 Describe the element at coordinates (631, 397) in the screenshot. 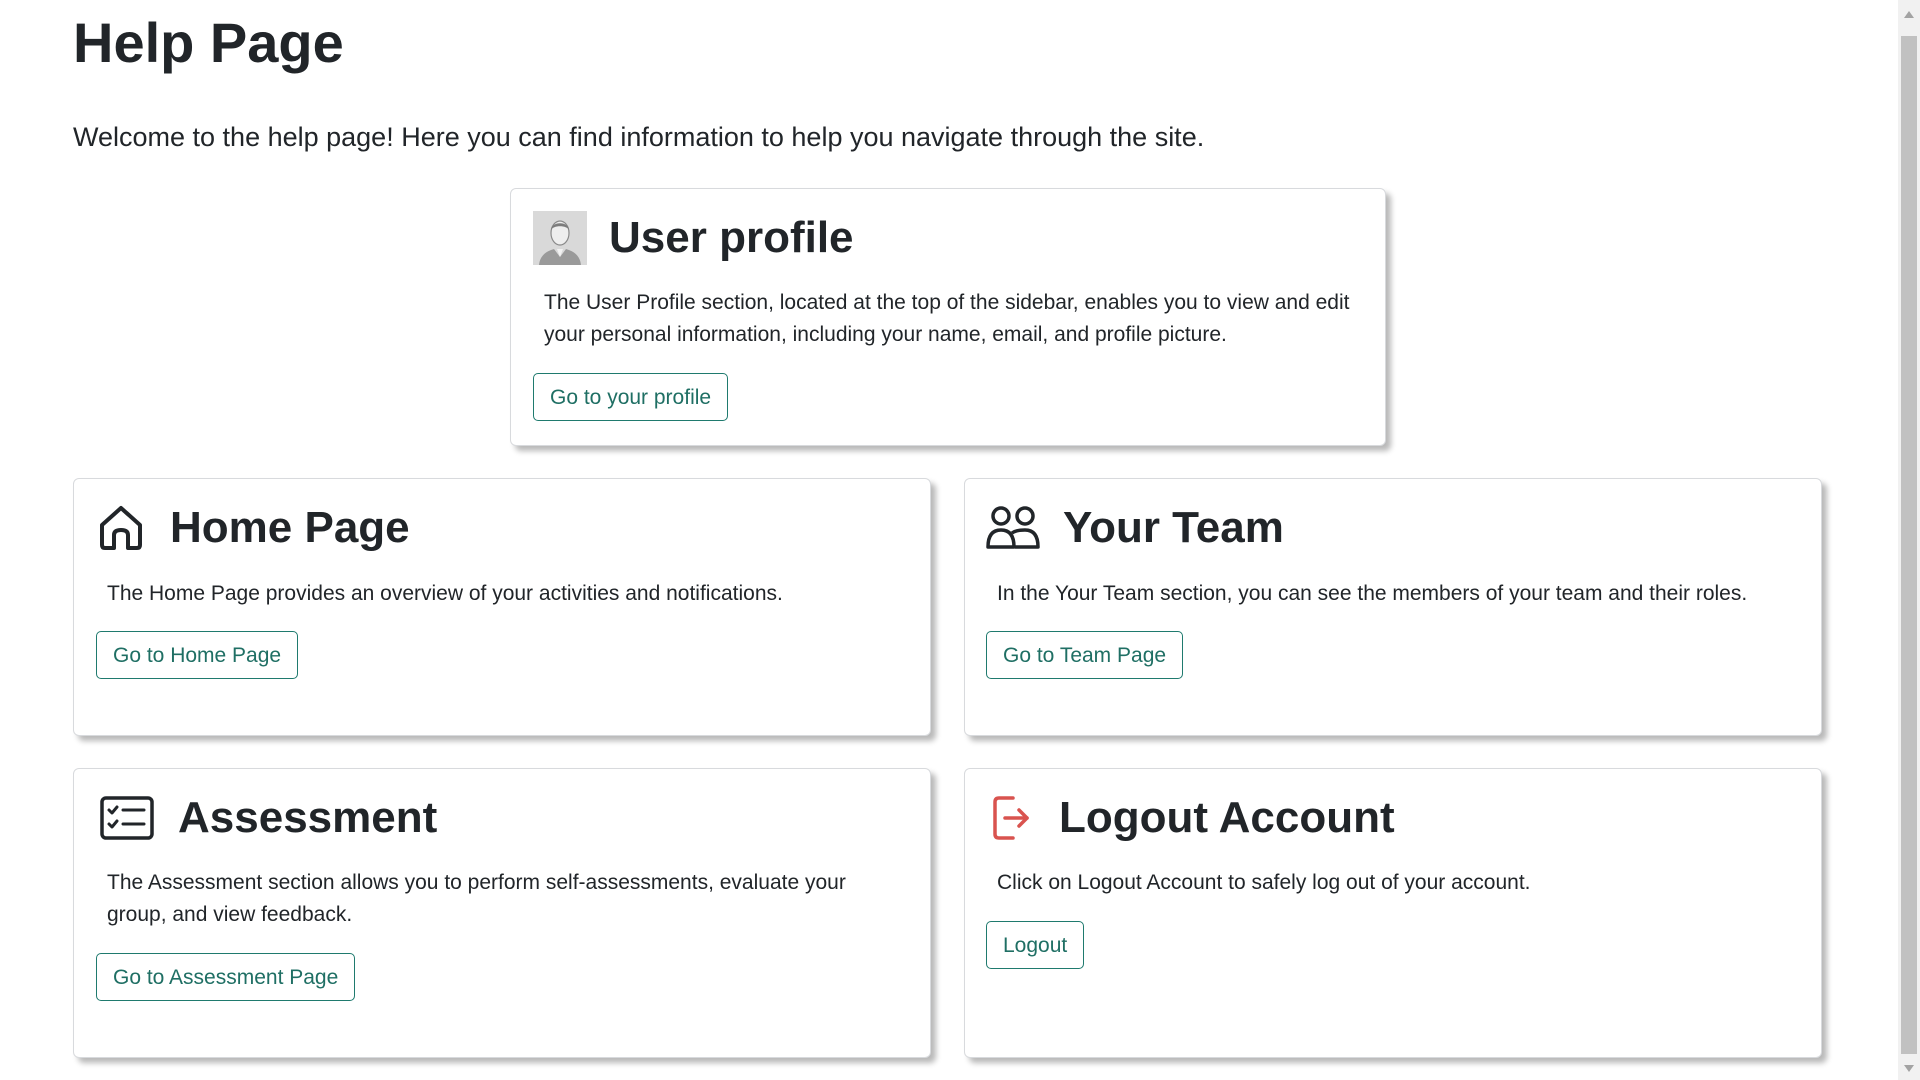

I see `go-to-profile-button: Go to your profile` at that location.